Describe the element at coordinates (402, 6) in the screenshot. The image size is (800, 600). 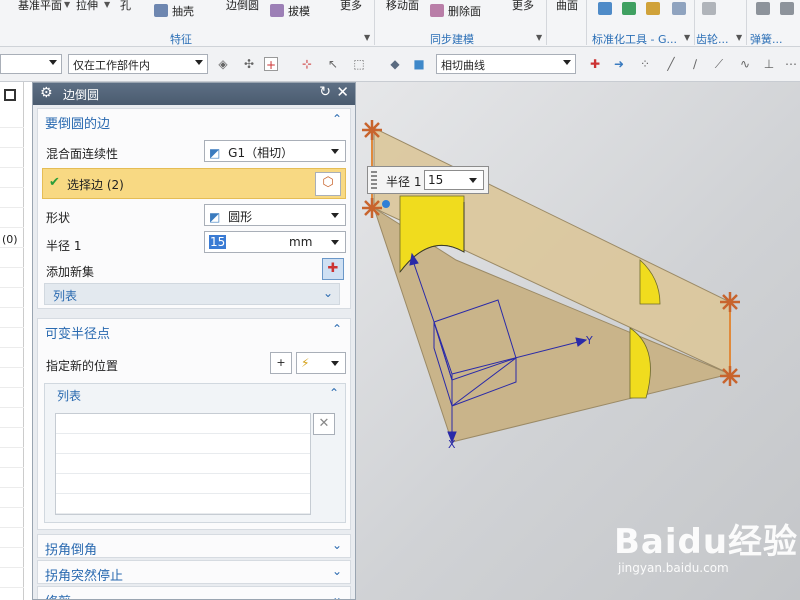
I see `move-face-button: 移动面` at that location.